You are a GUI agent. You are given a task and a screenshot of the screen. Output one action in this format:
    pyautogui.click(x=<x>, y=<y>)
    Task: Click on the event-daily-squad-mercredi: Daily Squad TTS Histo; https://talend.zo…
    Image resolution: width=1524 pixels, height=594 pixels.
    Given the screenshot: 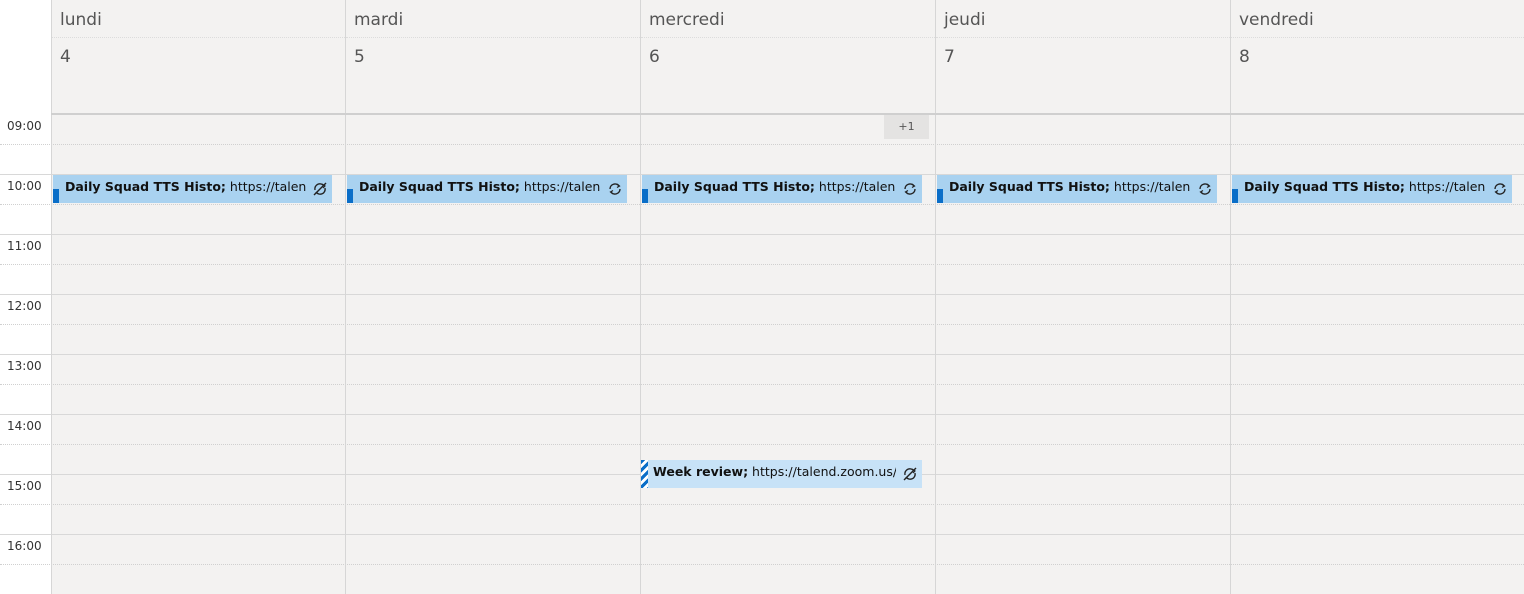 What is the action you would take?
    pyautogui.click(x=782, y=189)
    